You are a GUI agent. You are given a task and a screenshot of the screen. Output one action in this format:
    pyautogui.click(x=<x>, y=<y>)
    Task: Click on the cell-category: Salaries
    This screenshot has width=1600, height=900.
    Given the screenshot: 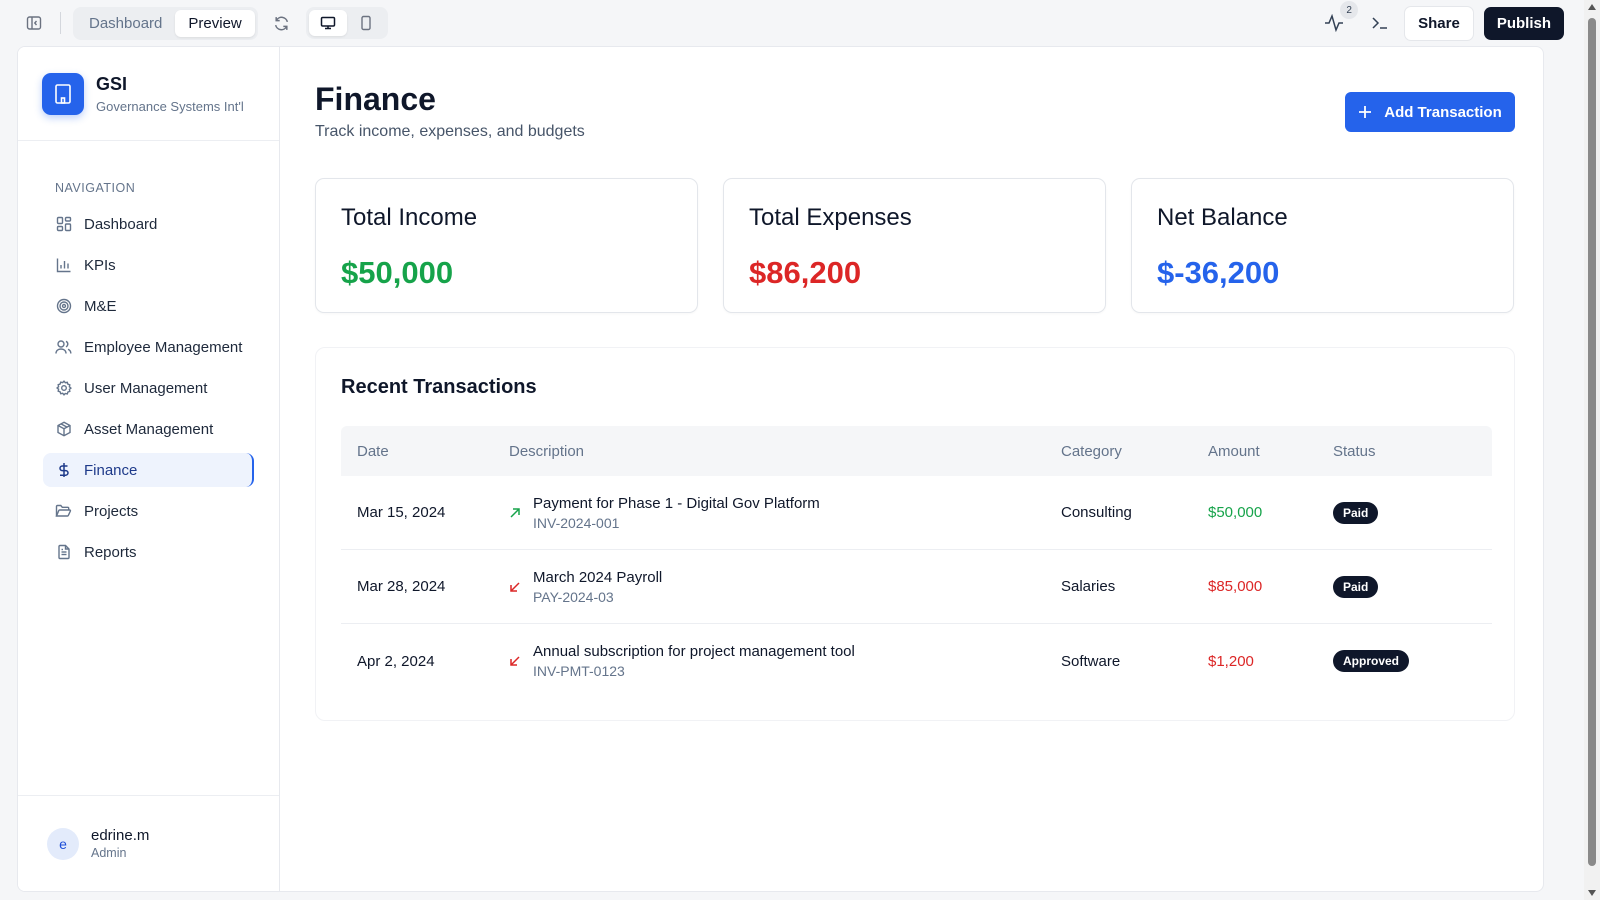 What is the action you would take?
    pyautogui.click(x=1088, y=586)
    